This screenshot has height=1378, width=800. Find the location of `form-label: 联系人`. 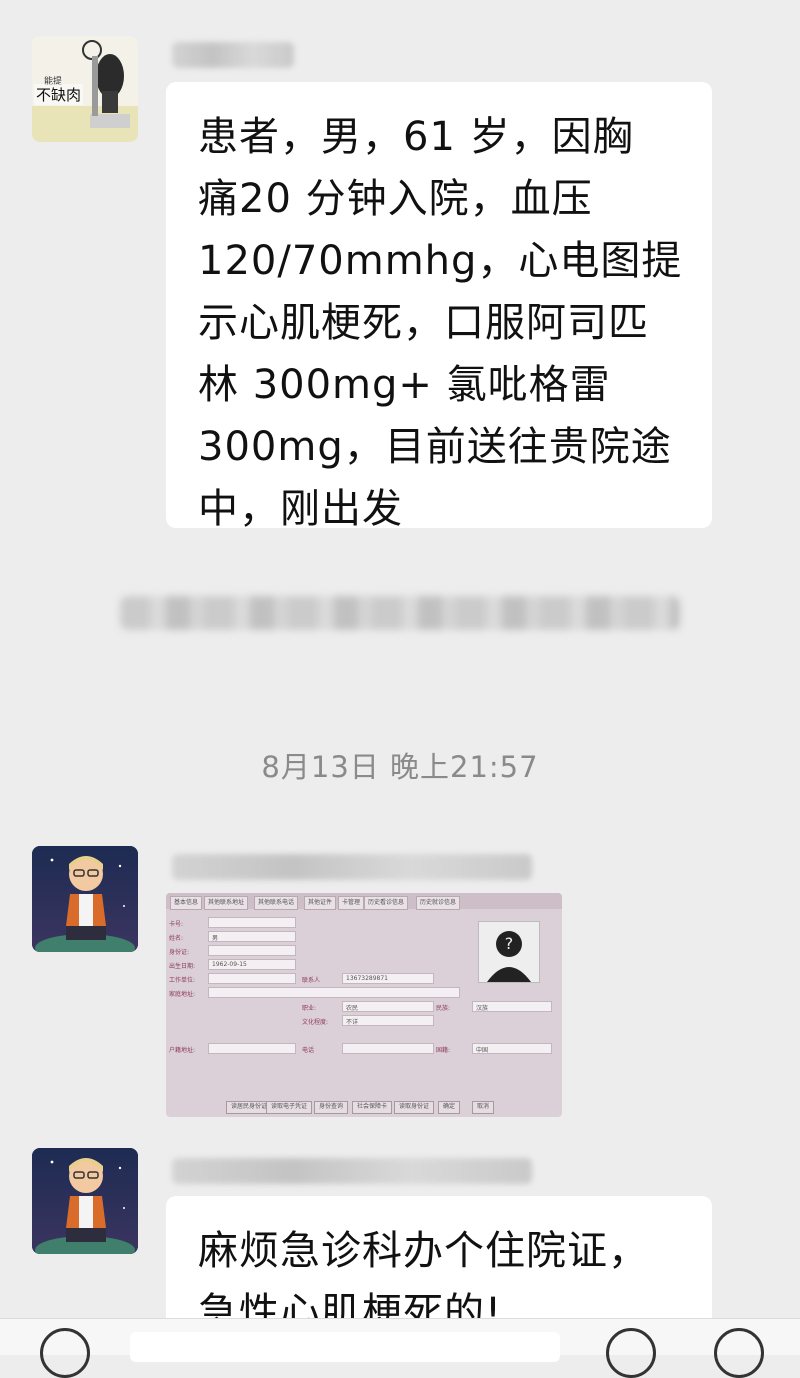

form-label: 联系人 is located at coordinates (311, 980).